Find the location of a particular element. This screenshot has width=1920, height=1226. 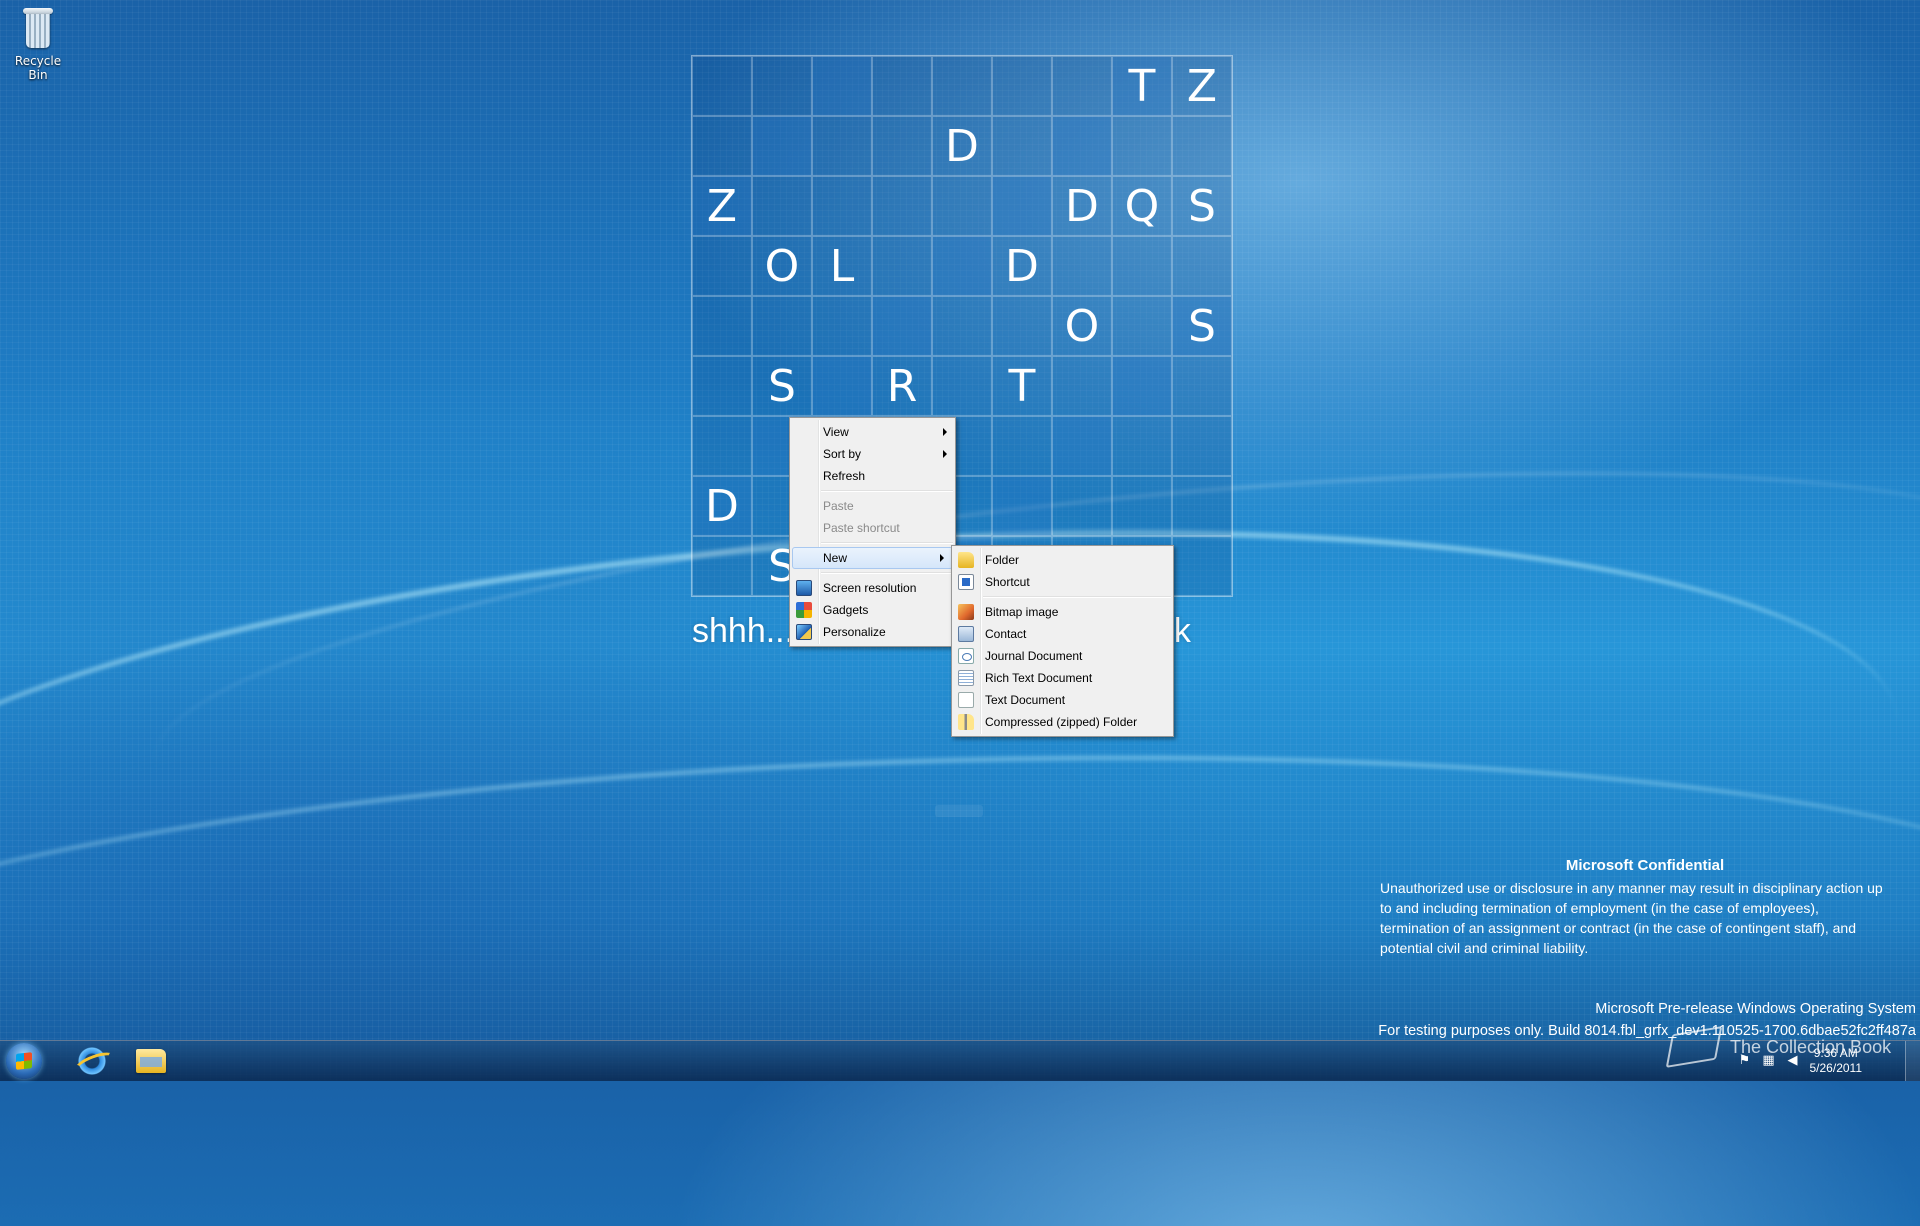

confidential-title: Microsoft Confidential is located at coordinates (1645, 865).